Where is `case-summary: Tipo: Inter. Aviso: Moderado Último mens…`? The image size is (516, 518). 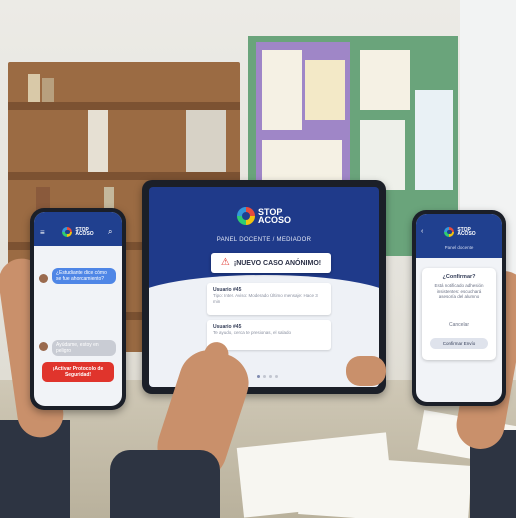 case-summary: Tipo: Inter. Aviso: Moderado Último mens… is located at coordinates (265, 298).